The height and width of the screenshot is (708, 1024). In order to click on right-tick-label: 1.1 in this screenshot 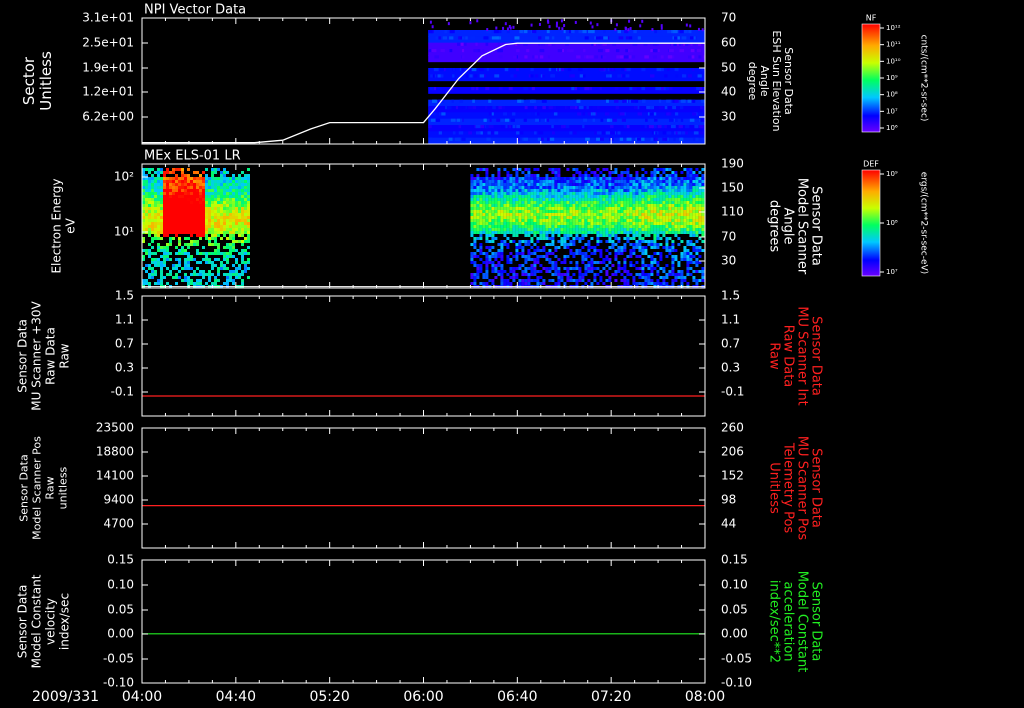, I will do `click(730, 320)`.